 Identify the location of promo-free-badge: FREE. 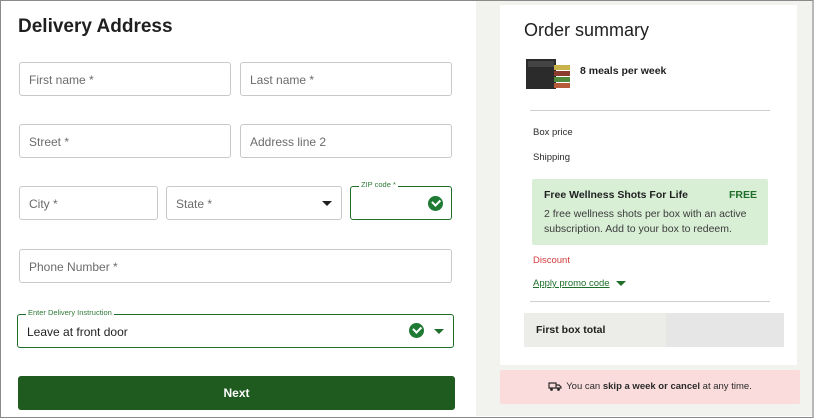
(742, 195).